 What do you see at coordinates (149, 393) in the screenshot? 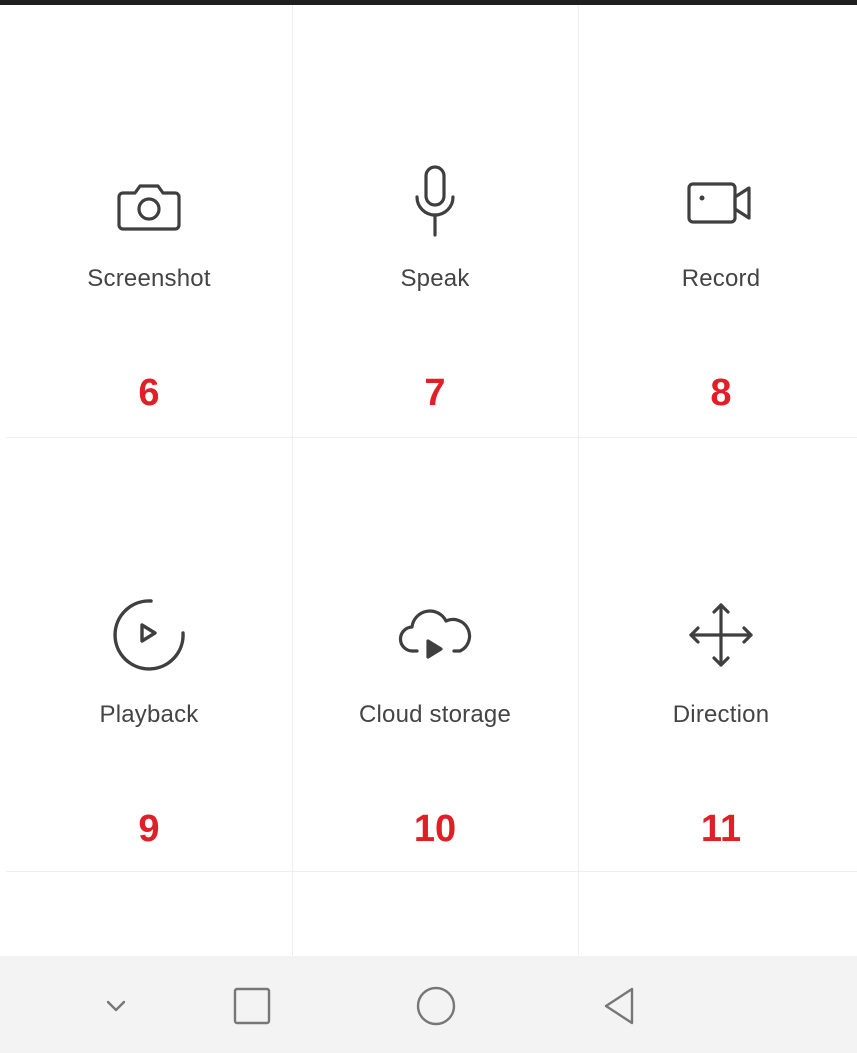
I see `tile-number: 6` at bounding box center [149, 393].